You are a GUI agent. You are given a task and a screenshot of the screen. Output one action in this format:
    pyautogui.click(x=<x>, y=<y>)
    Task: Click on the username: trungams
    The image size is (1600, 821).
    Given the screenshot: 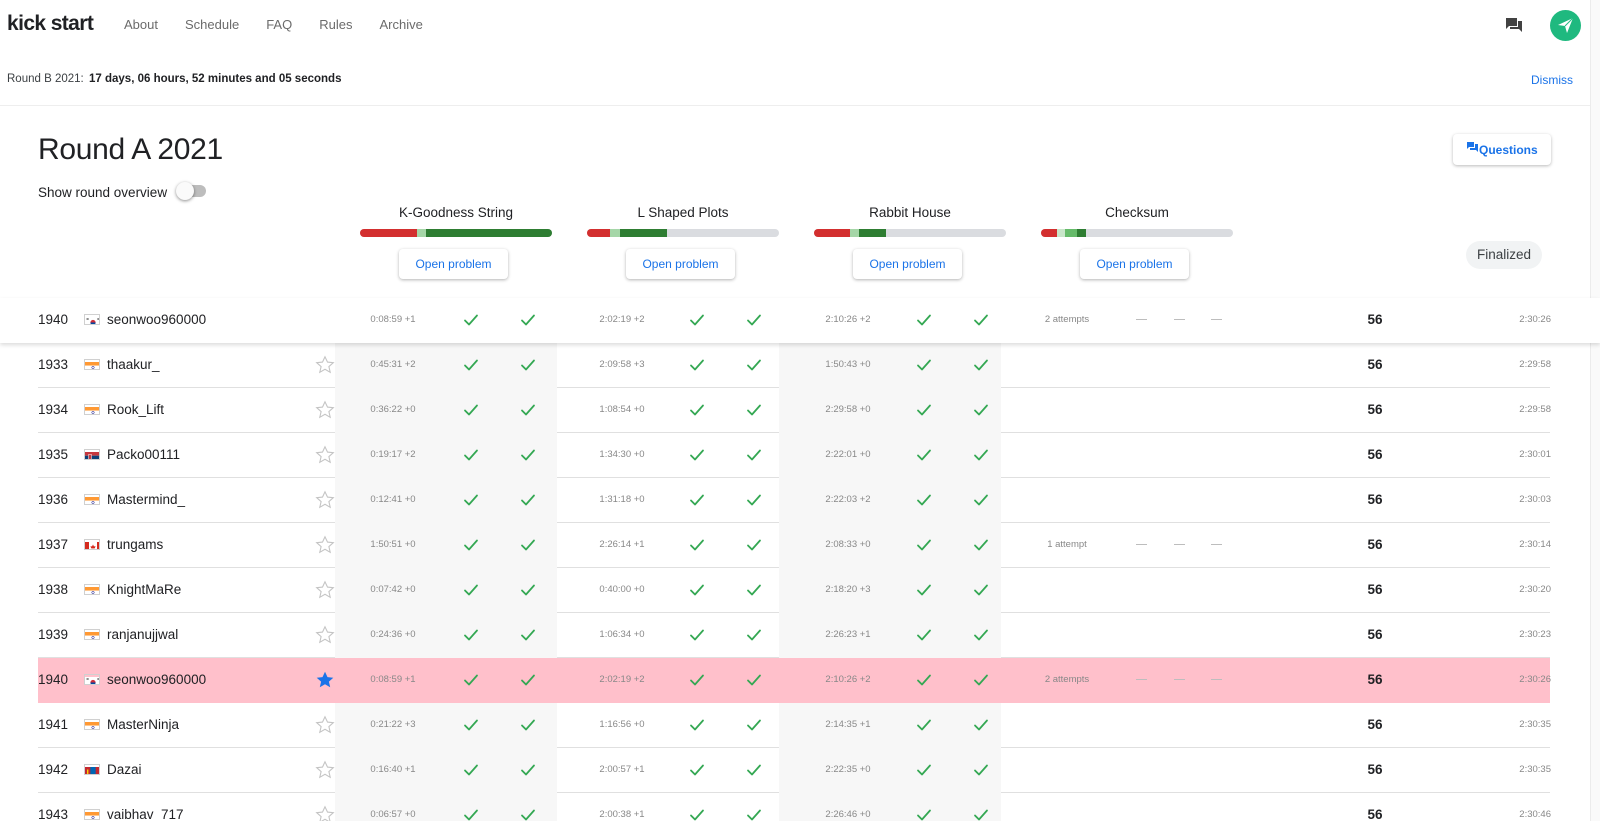 What is the action you would take?
    pyautogui.click(x=135, y=544)
    